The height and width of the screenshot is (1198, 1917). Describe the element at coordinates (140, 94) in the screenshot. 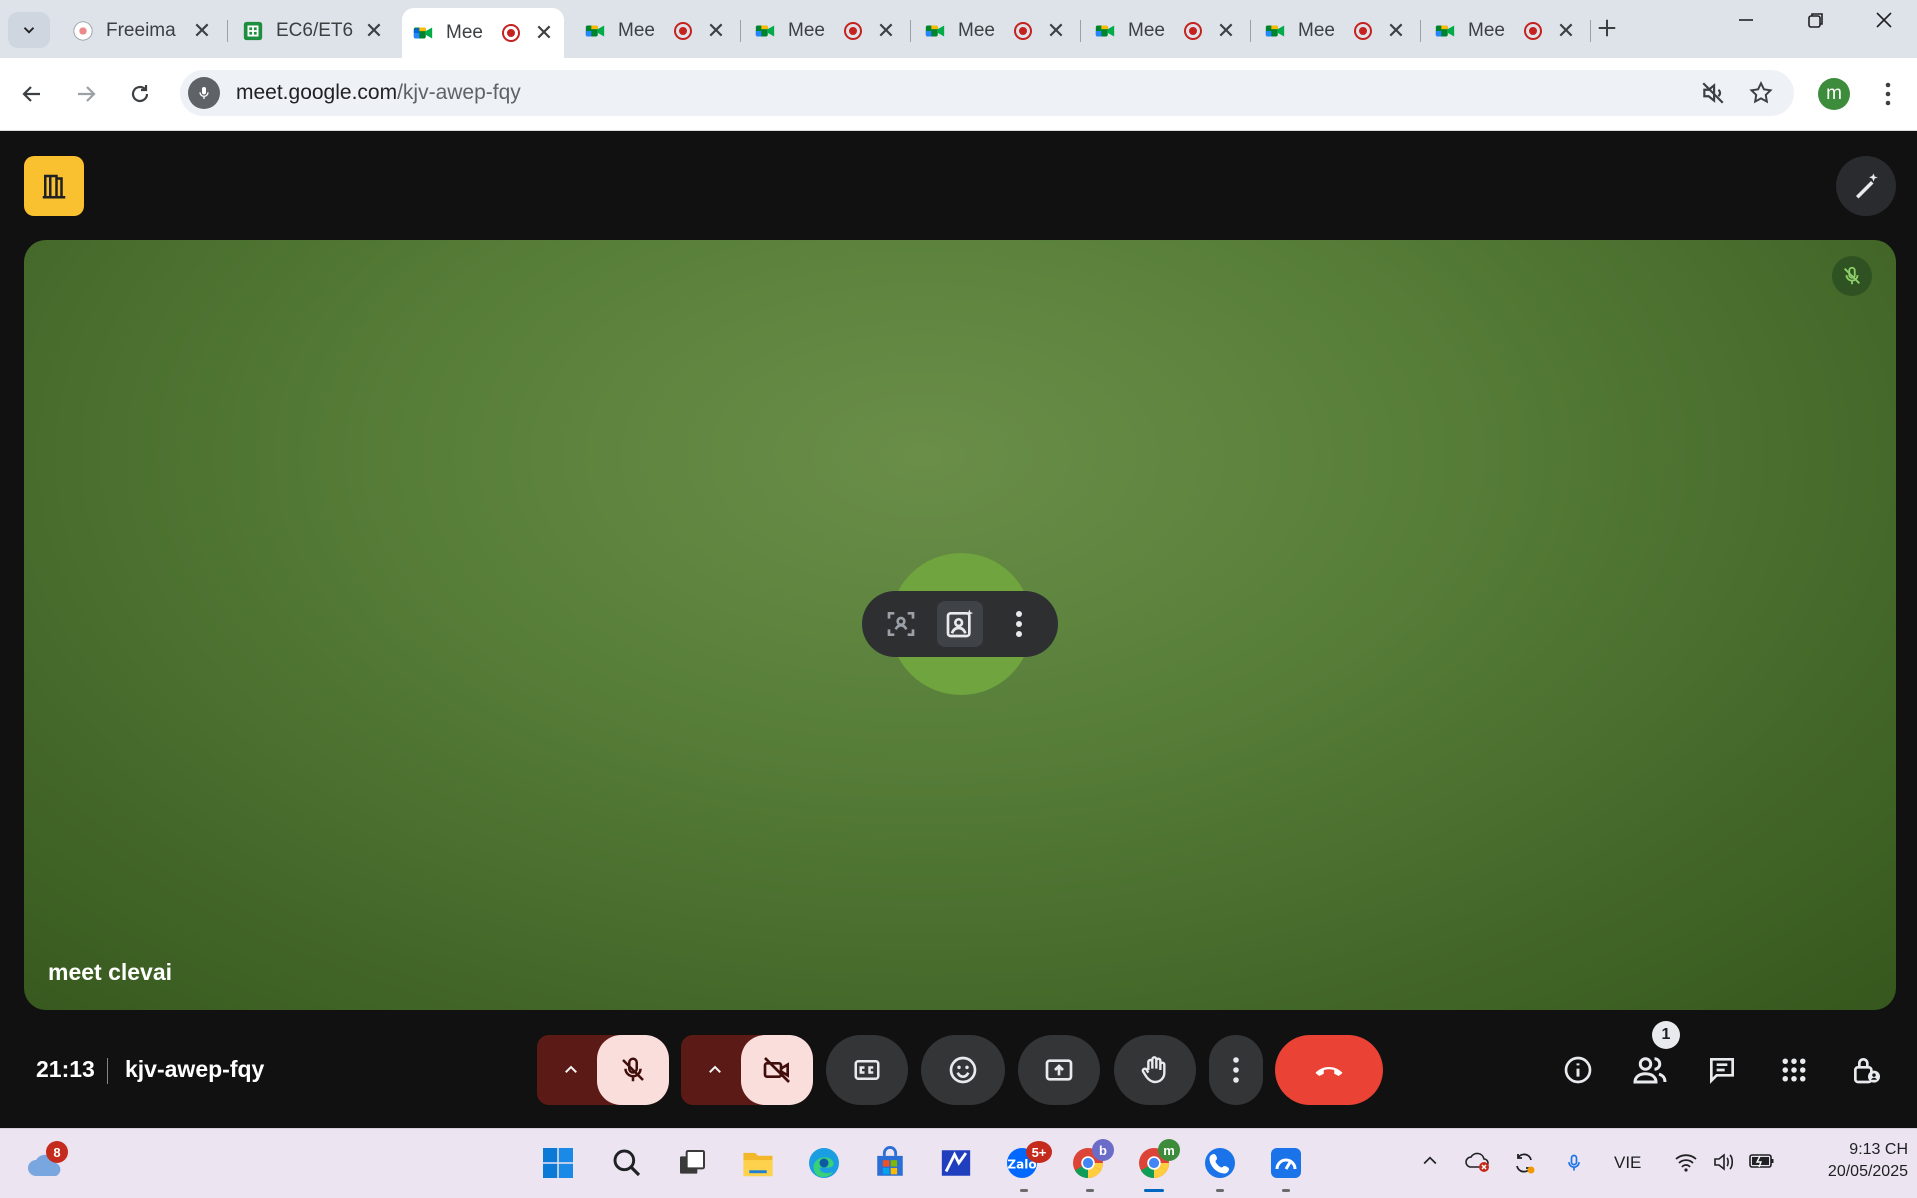

I see `reload-button` at that location.